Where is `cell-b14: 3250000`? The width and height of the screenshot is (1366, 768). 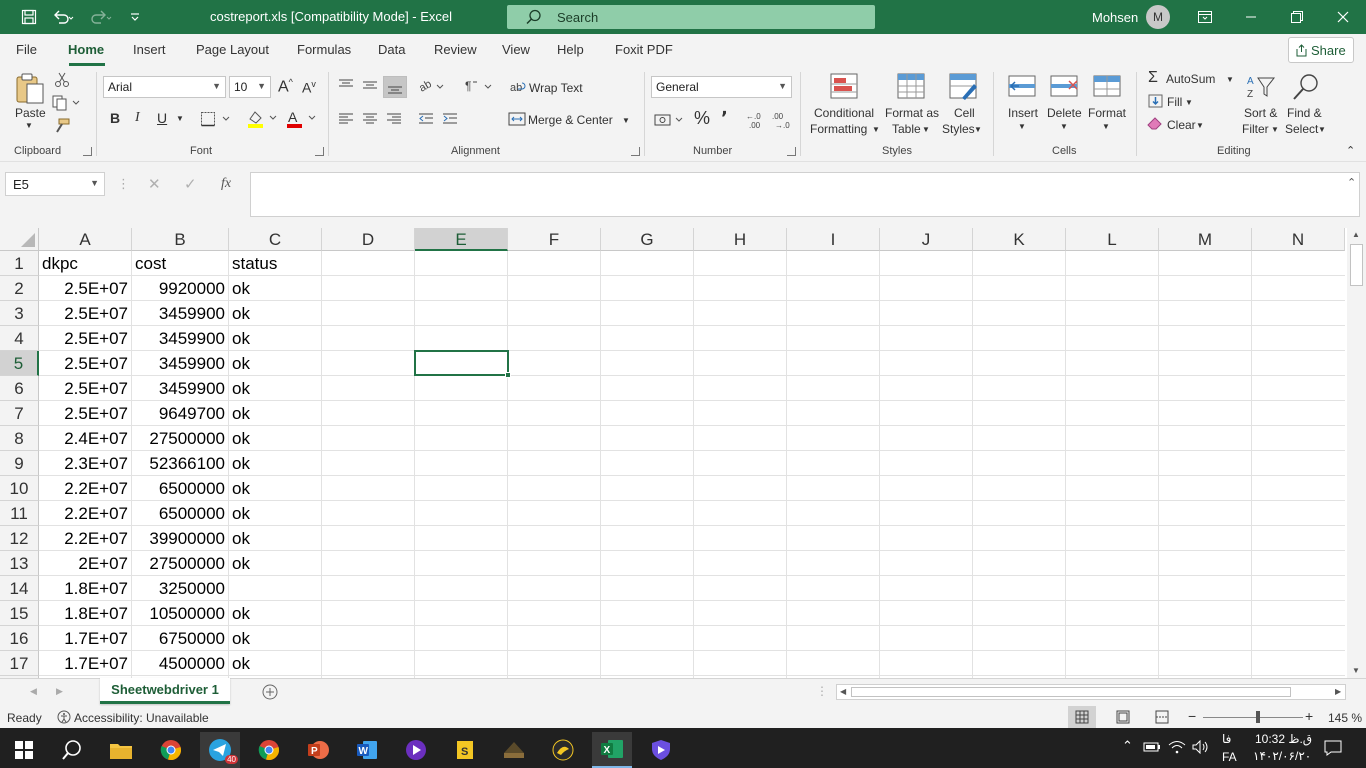
cell-b14: 3250000 is located at coordinates (180, 588).